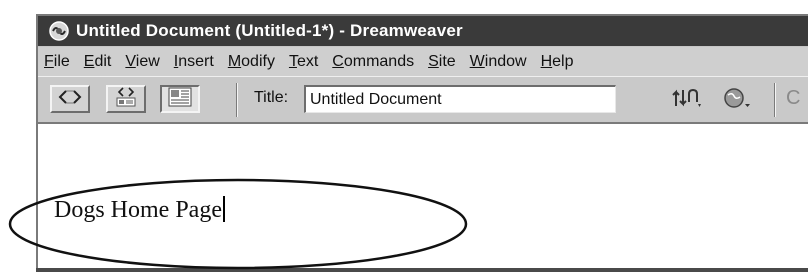 This screenshot has height=272, width=808. Describe the element at coordinates (234, 61) in the screenshot. I see `menu-mnemonic: M` at that location.